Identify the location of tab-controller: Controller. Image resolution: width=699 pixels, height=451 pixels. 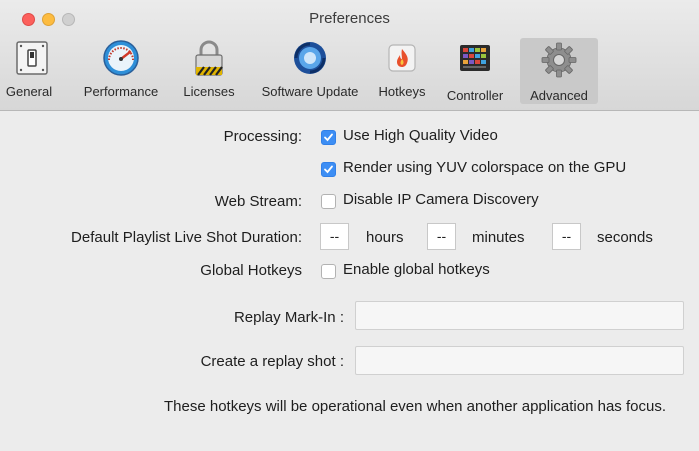
(475, 69).